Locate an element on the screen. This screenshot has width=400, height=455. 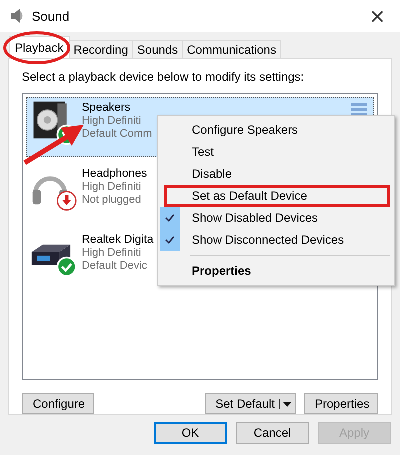
device-status: Default Devic is located at coordinates (115, 266).